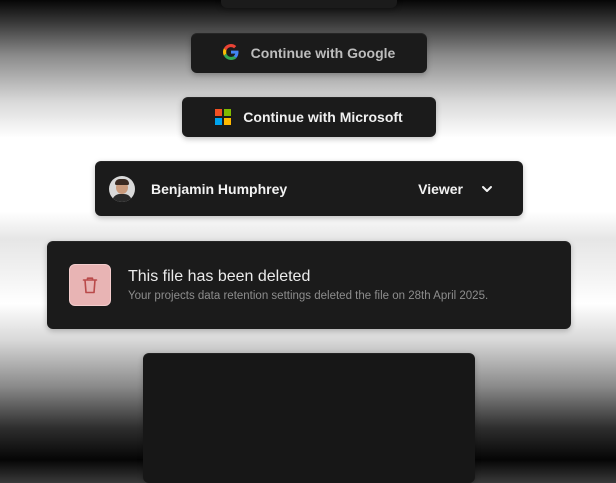  What do you see at coordinates (309, 4) in the screenshot?
I see `top-partial-card` at bounding box center [309, 4].